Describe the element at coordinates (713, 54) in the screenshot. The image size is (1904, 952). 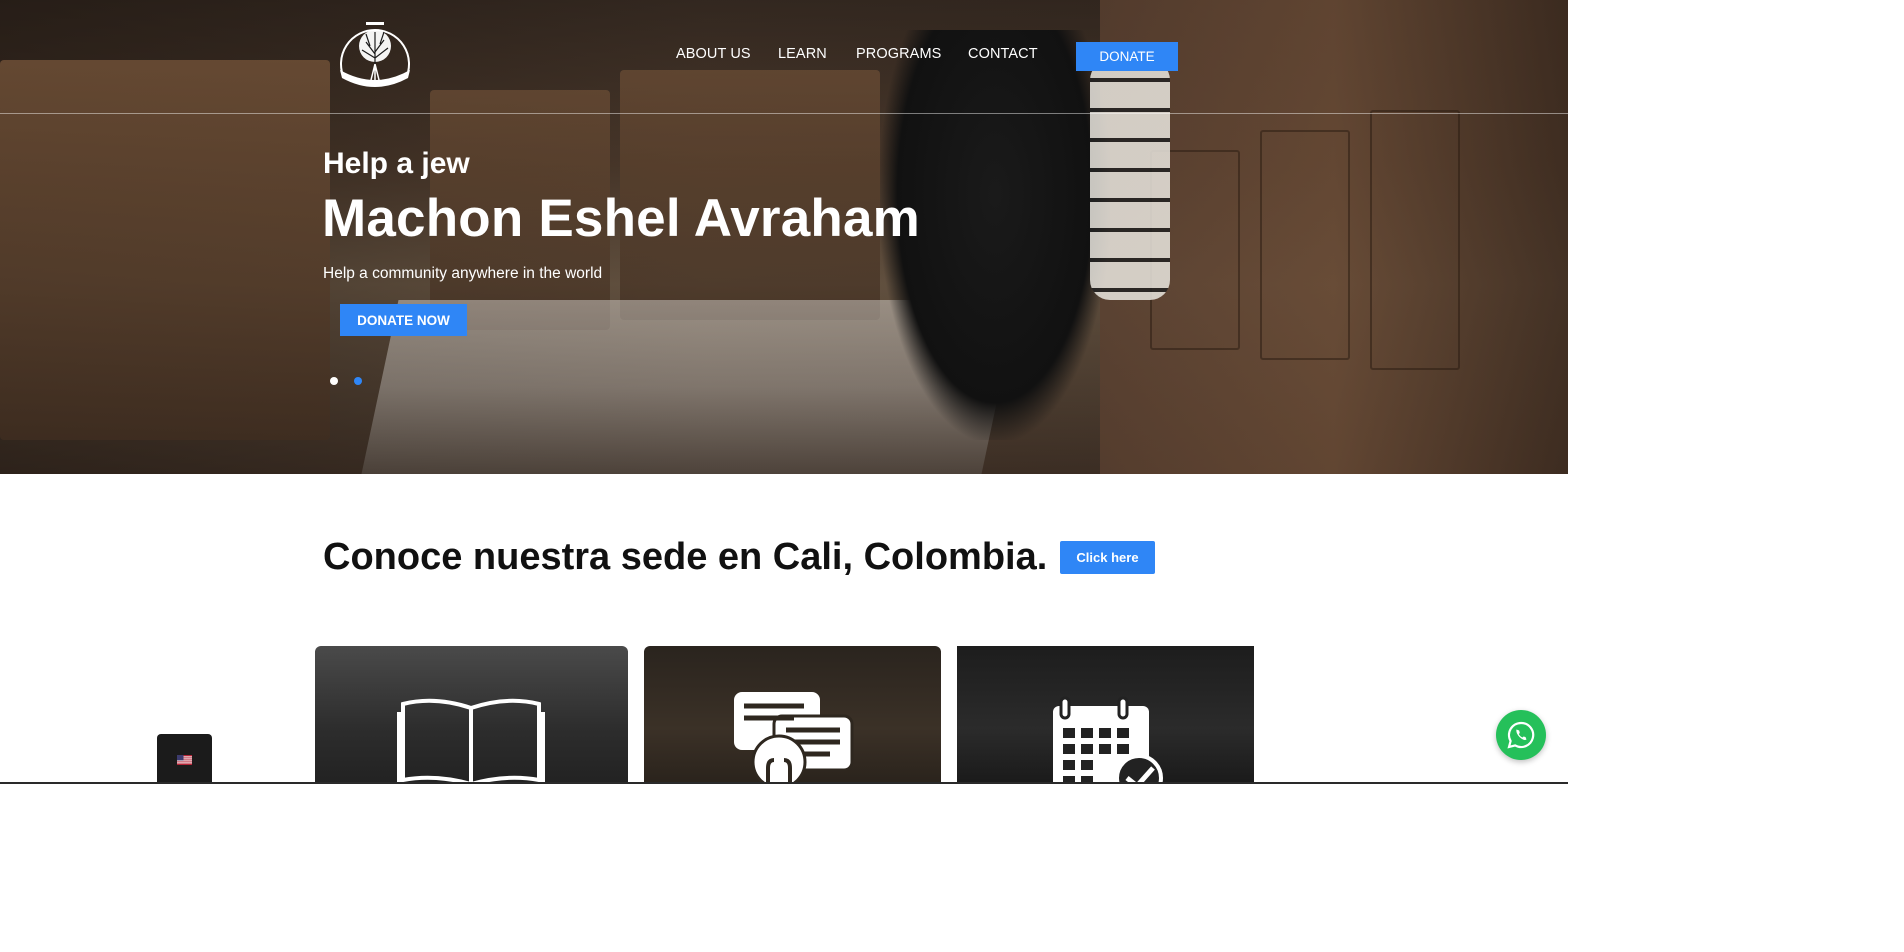
I see `nav-about-us: ABOUT US` at that location.